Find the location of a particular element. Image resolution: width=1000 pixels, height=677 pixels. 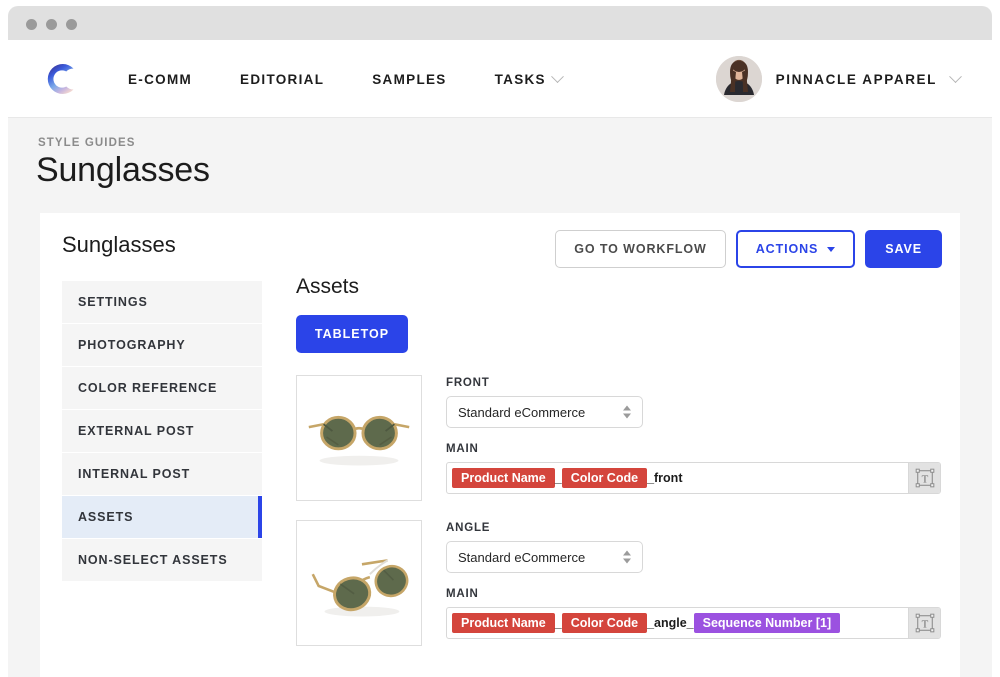

caret-down-icon is located at coordinates (831, 249).